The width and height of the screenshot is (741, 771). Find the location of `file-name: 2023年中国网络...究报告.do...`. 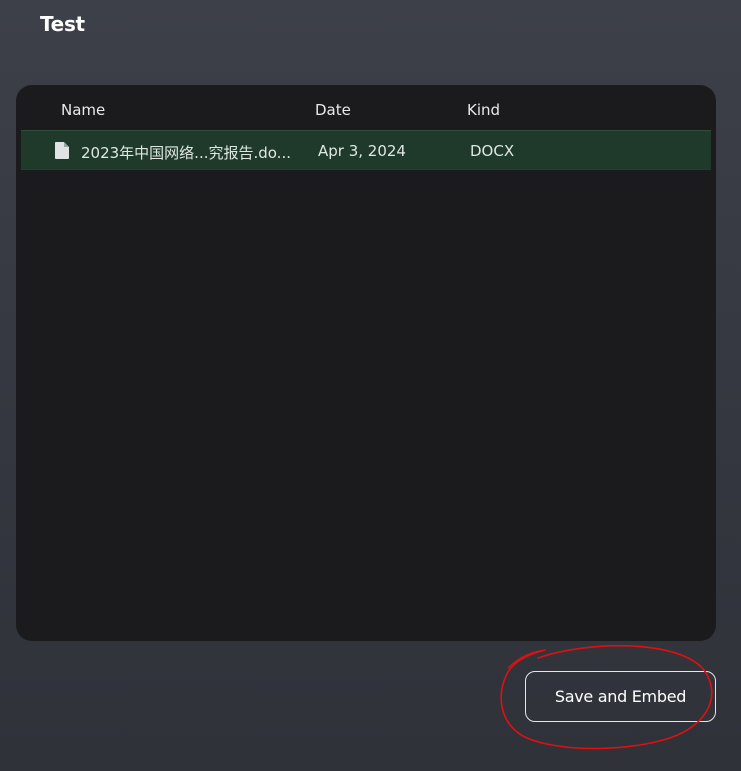

file-name: 2023年中国网络...究报告.do... is located at coordinates (186, 153).